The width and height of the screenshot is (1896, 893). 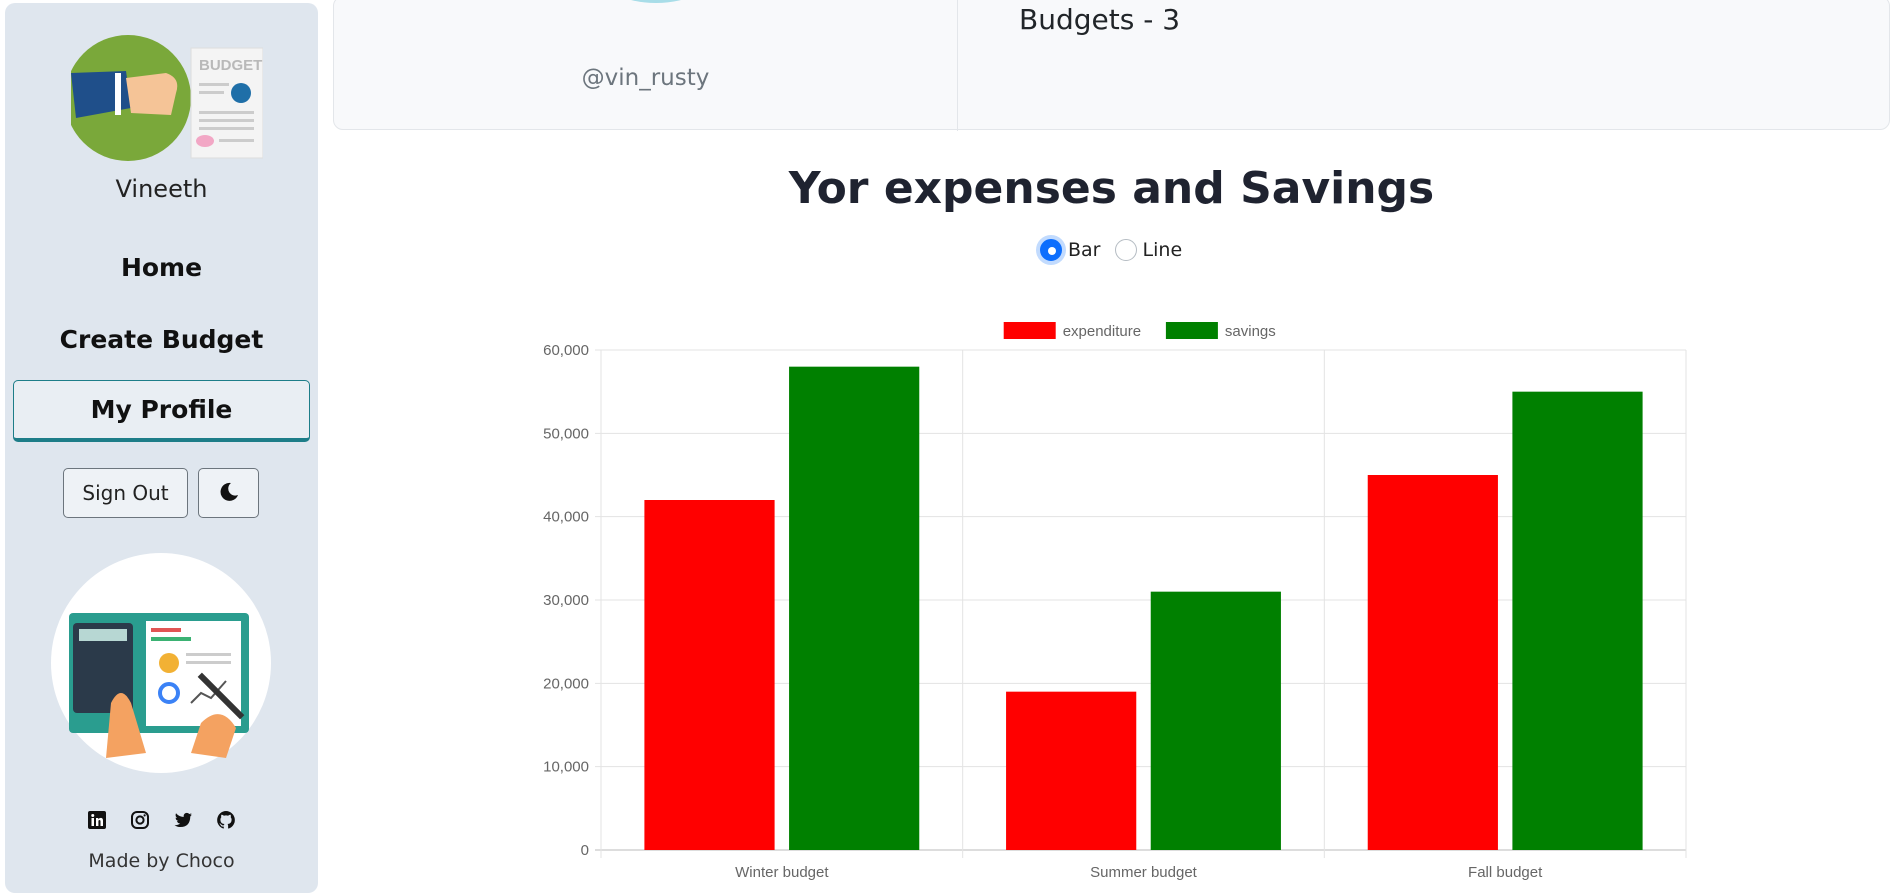 What do you see at coordinates (1125, 249) in the screenshot?
I see `radio-line` at bounding box center [1125, 249].